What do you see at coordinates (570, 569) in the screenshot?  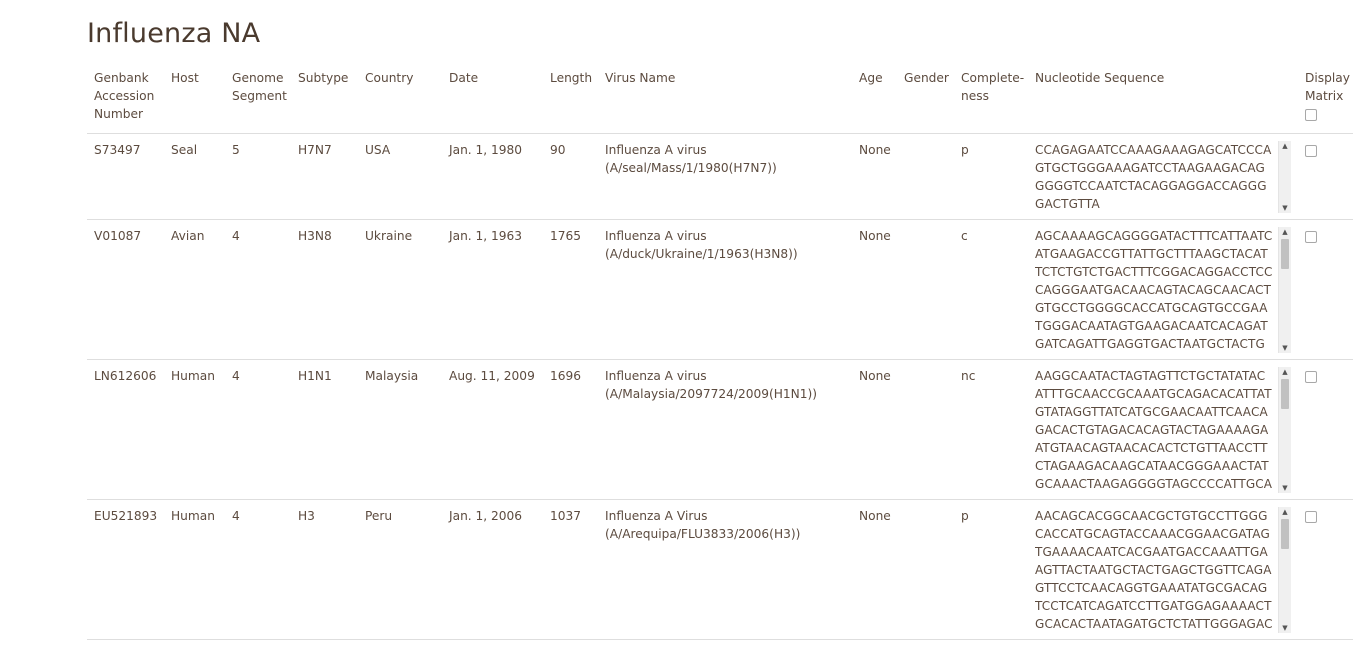 I see `cell-length: 1037` at bounding box center [570, 569].